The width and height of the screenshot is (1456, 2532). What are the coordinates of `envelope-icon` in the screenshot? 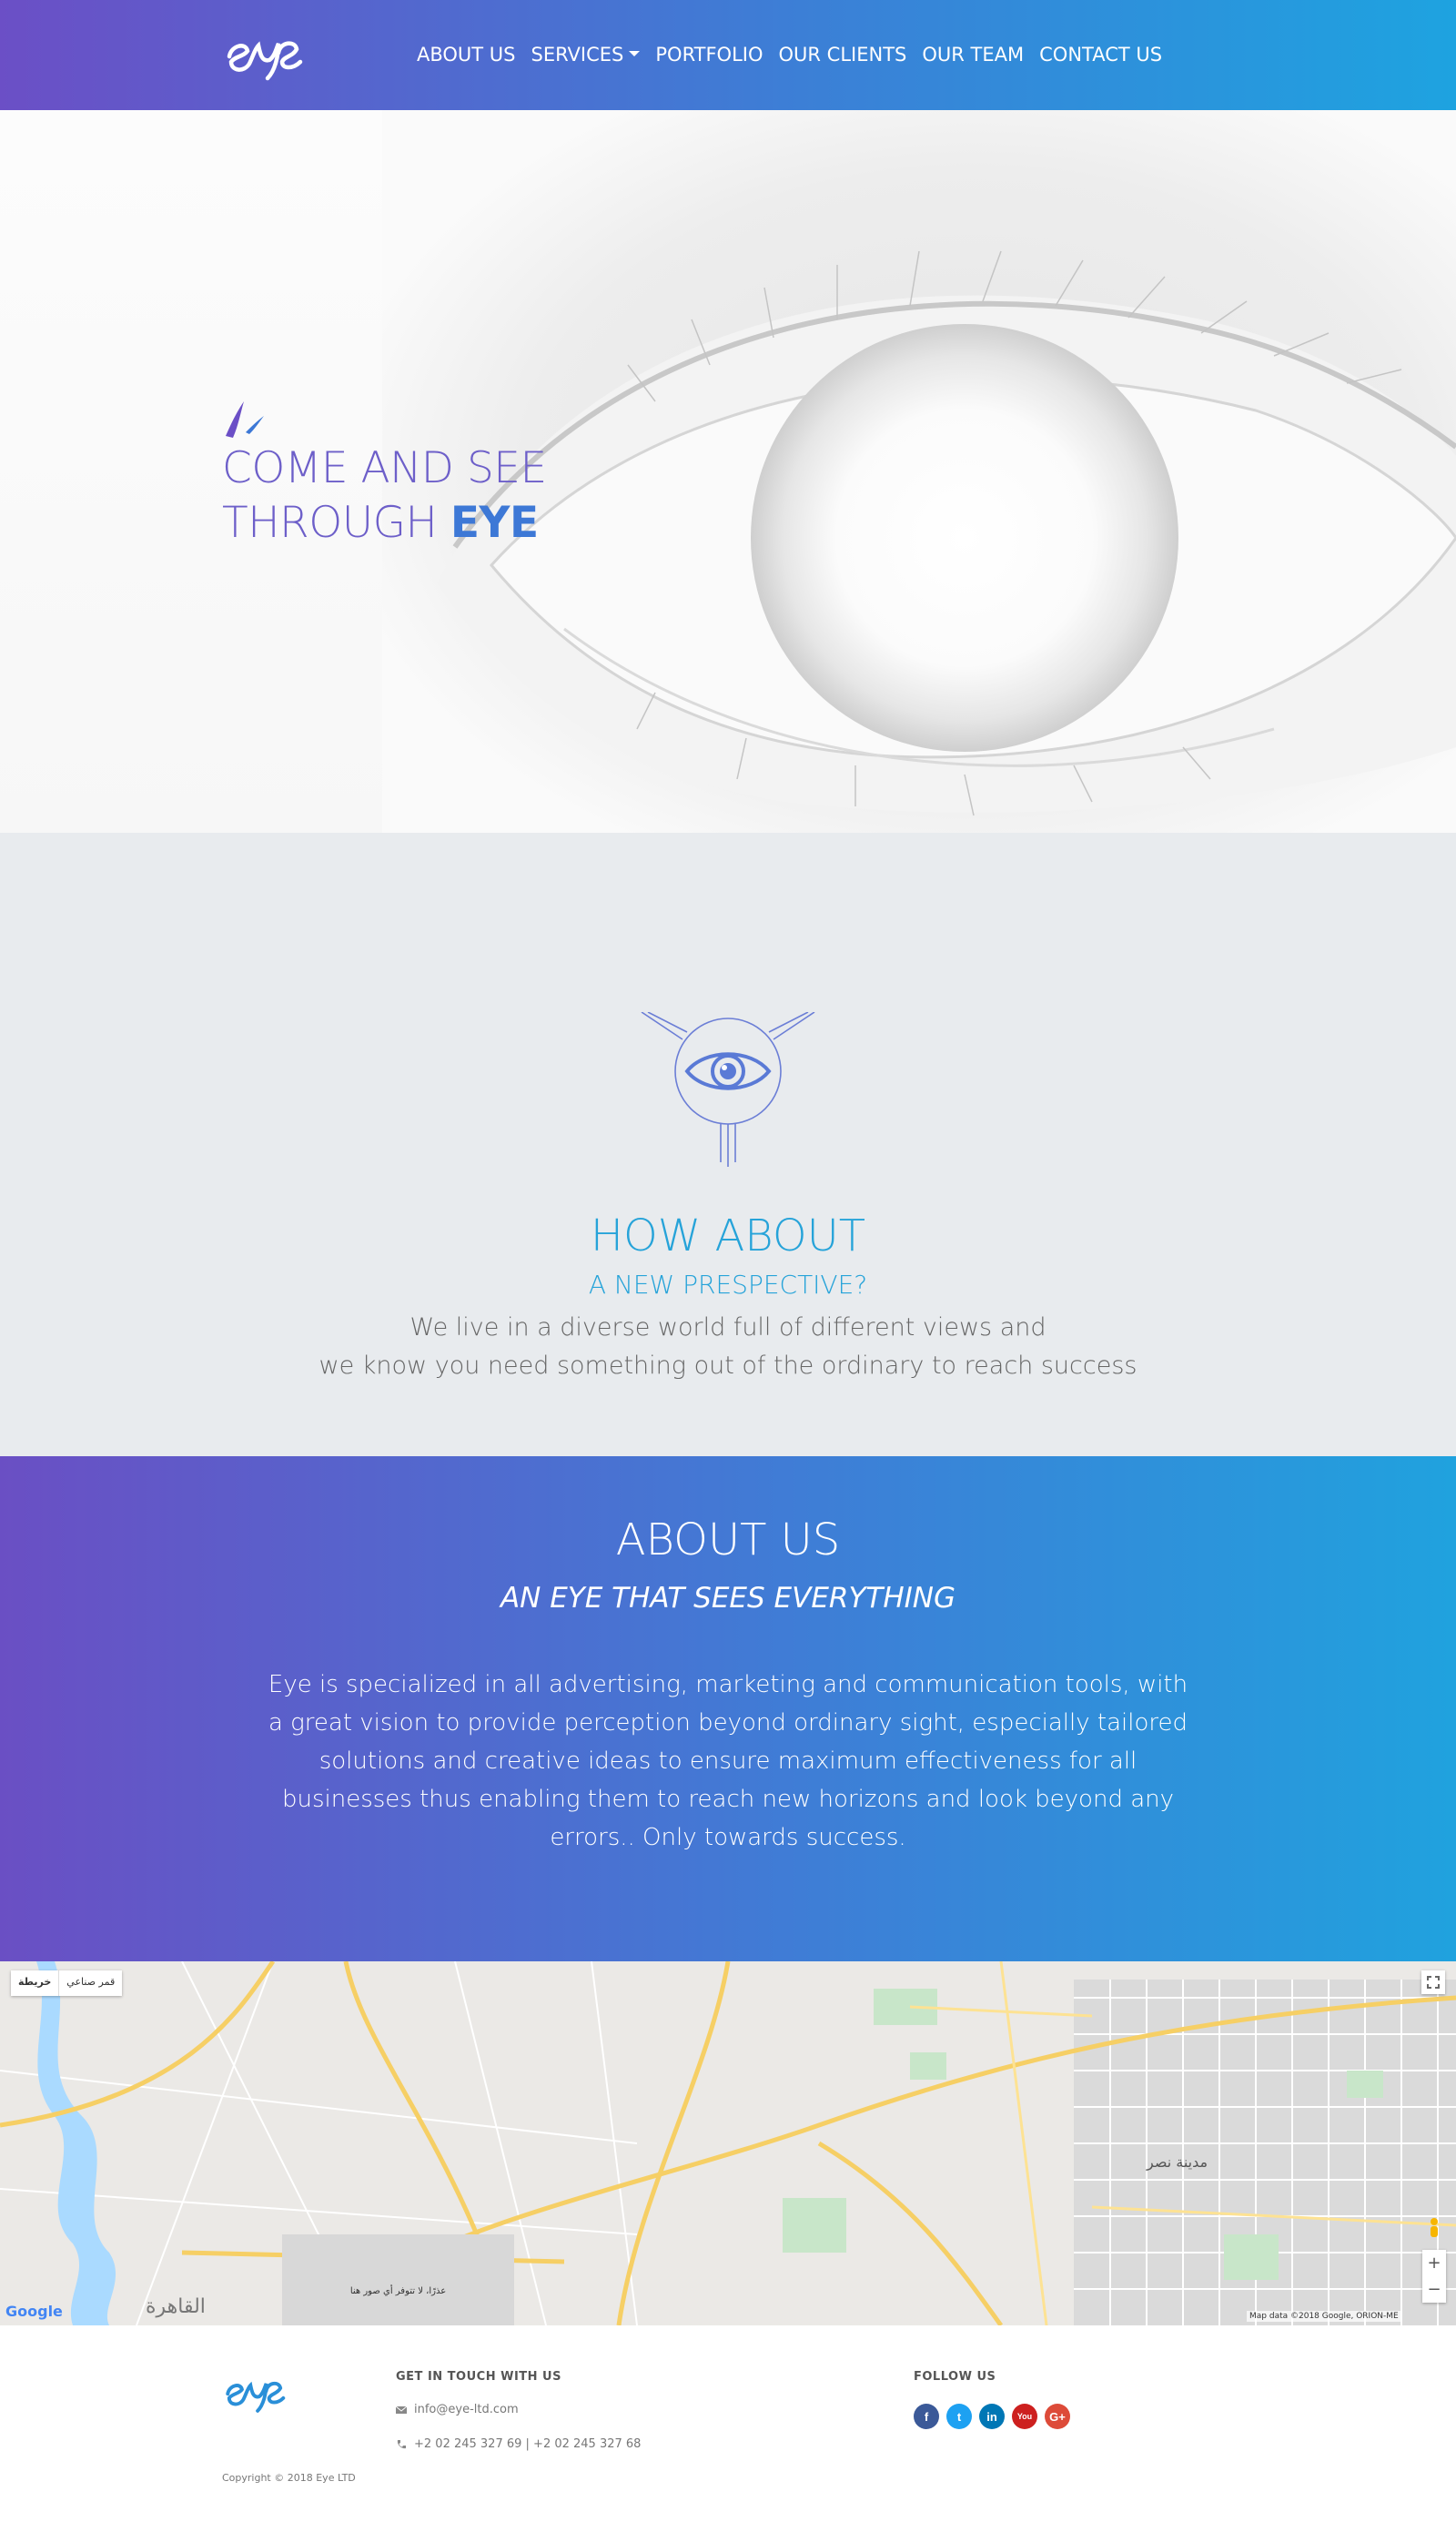 It's located at (402, 2409).